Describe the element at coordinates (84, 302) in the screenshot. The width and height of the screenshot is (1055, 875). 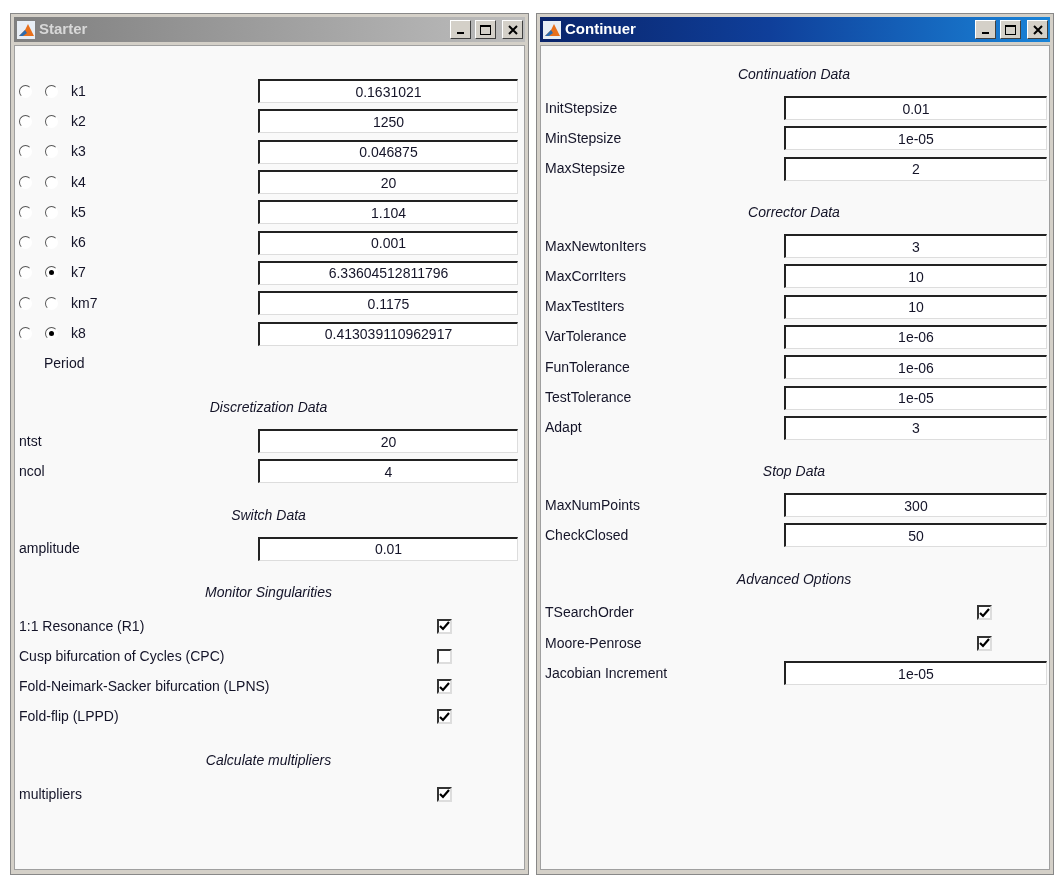
I see `parameter-label: km7` at that location.